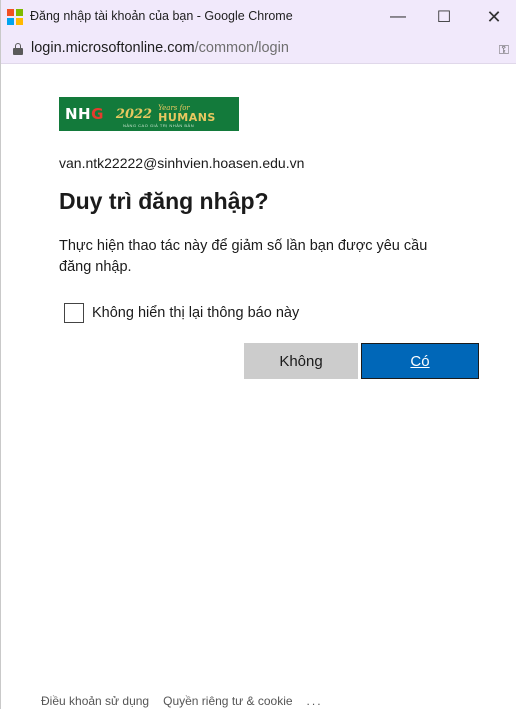 This screenshot has height=709, width=516. I want to click on url-host: login.microsoftonline.com, so click(113, 48).